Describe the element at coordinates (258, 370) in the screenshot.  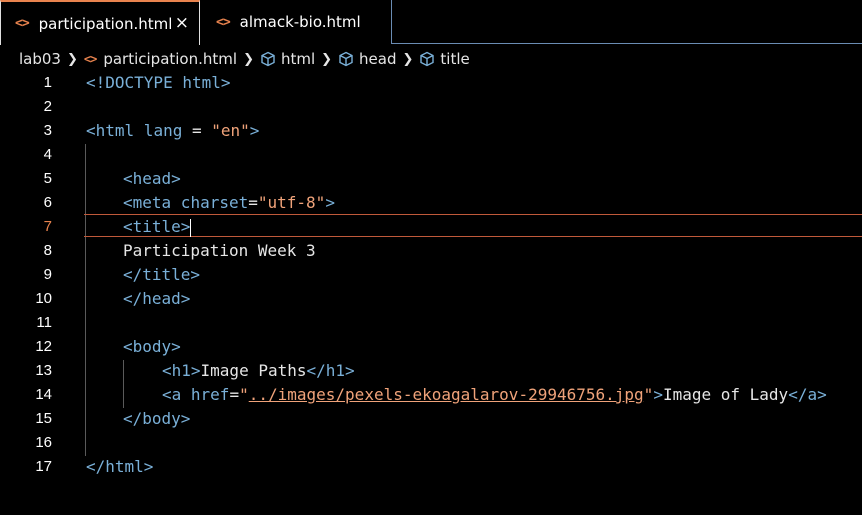
I see `code-text: <h1>Image Paths</h1>` at that location.